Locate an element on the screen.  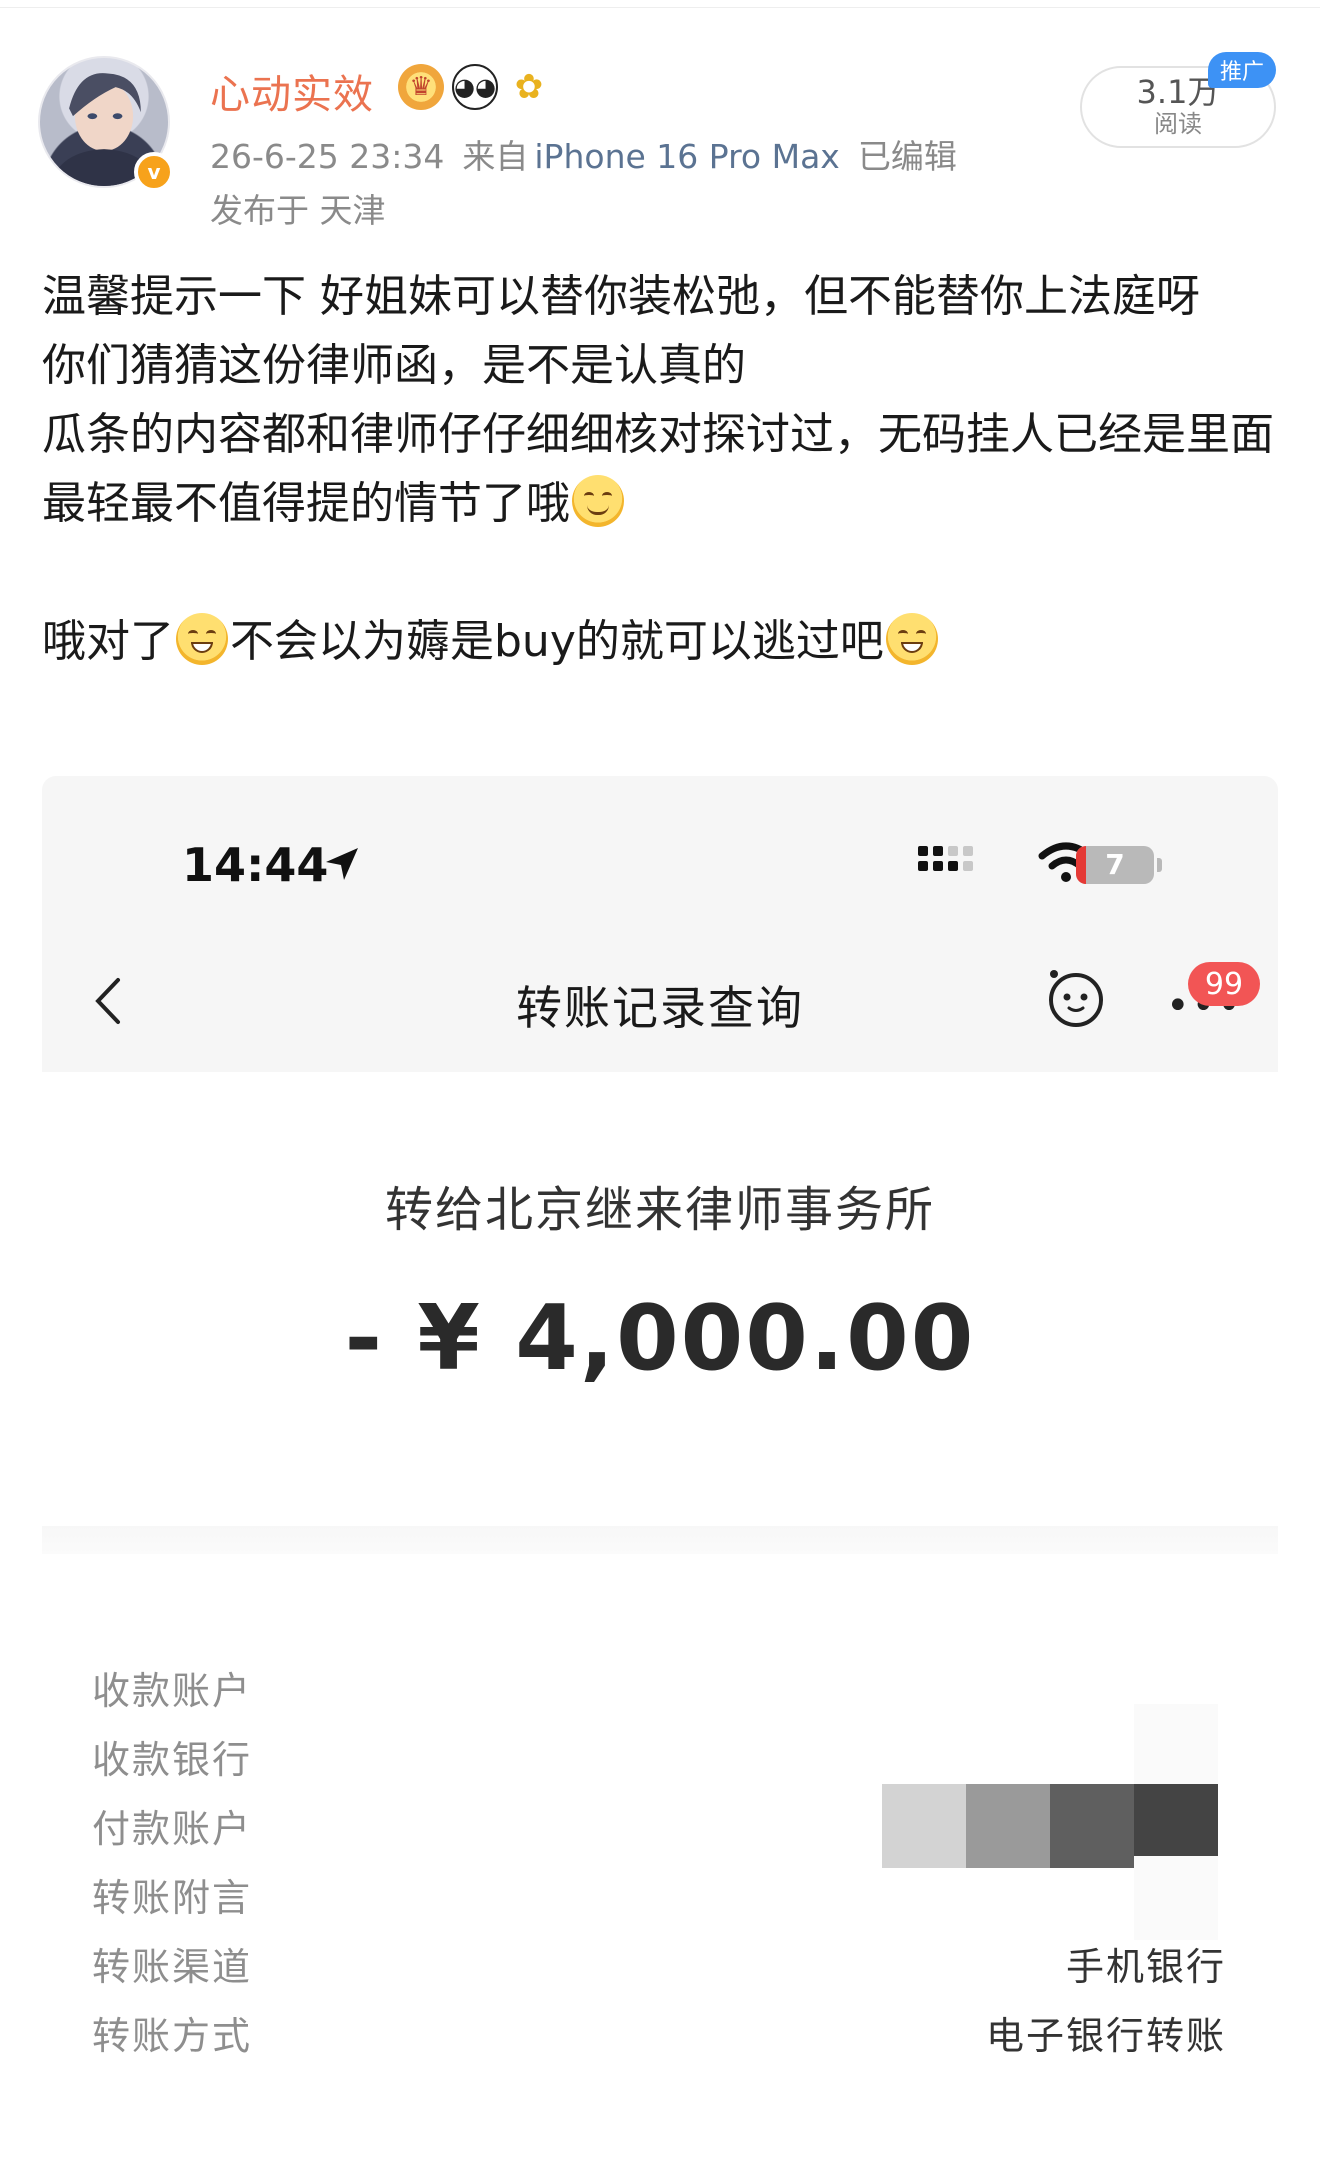
recipient-line: 转给北京继来律师事务所 is located at coordinates (659, 1210).